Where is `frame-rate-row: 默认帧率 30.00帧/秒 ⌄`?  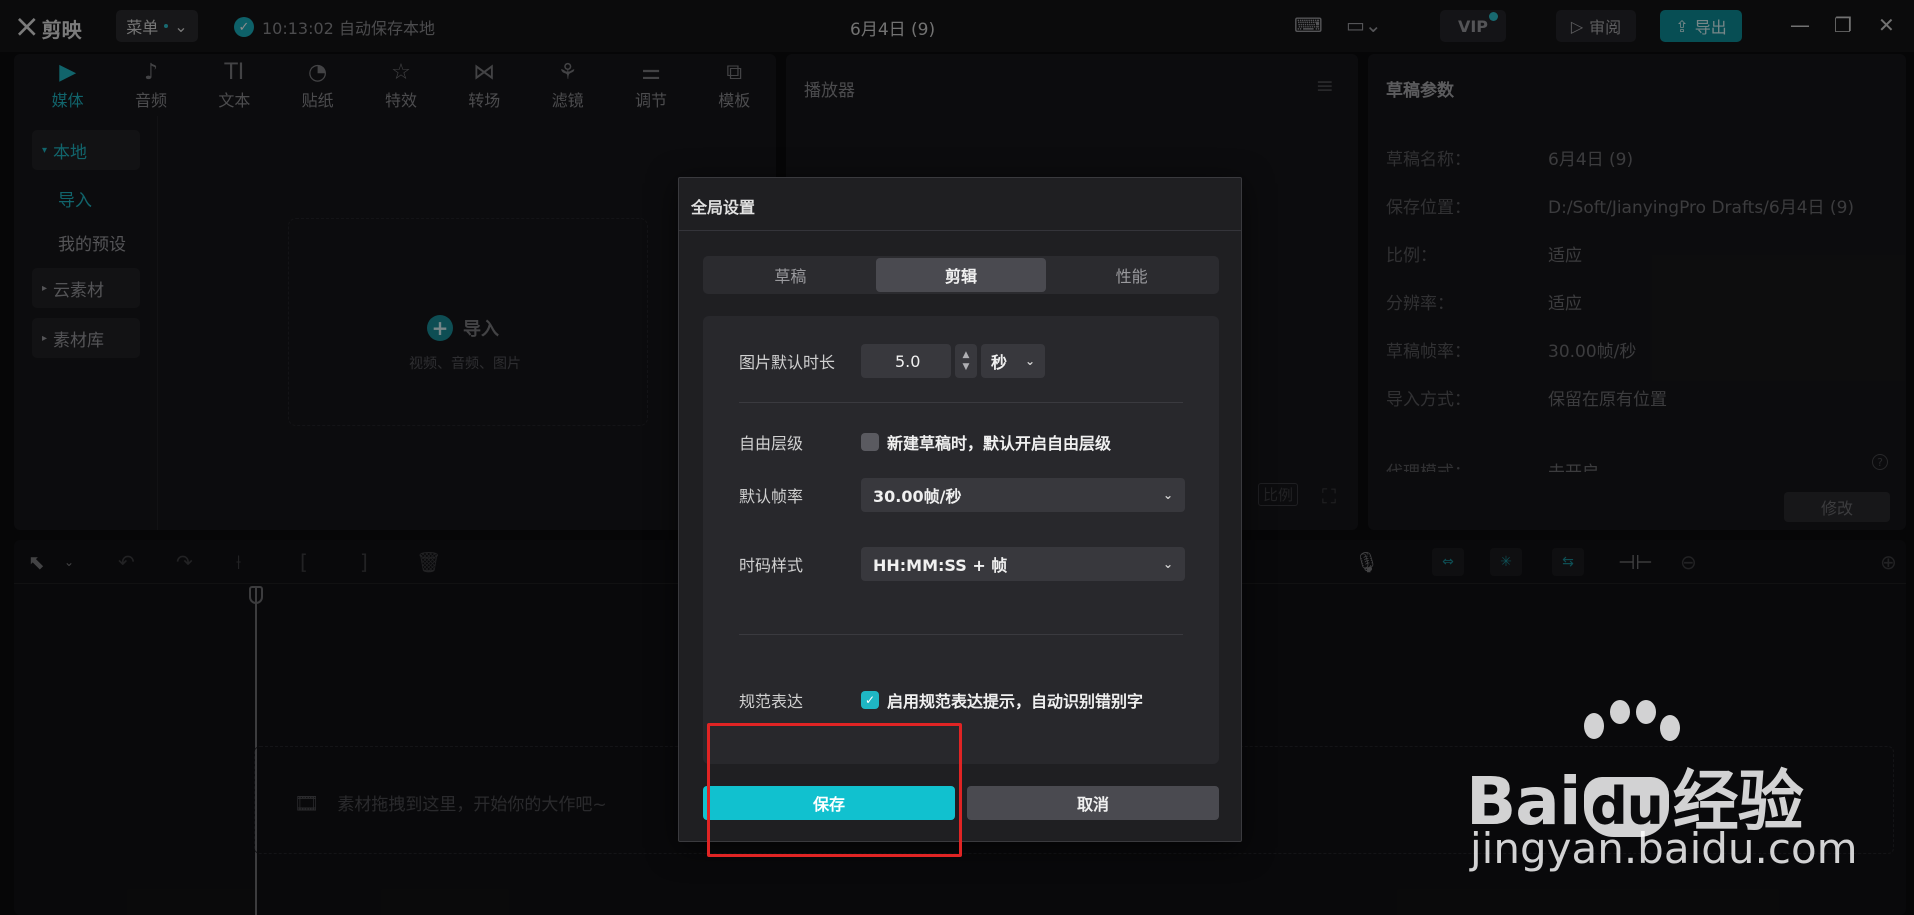
frame-rate-row: 默认帧率 30.00帧/秒 ⌄ is located at coordinates (962, 495).